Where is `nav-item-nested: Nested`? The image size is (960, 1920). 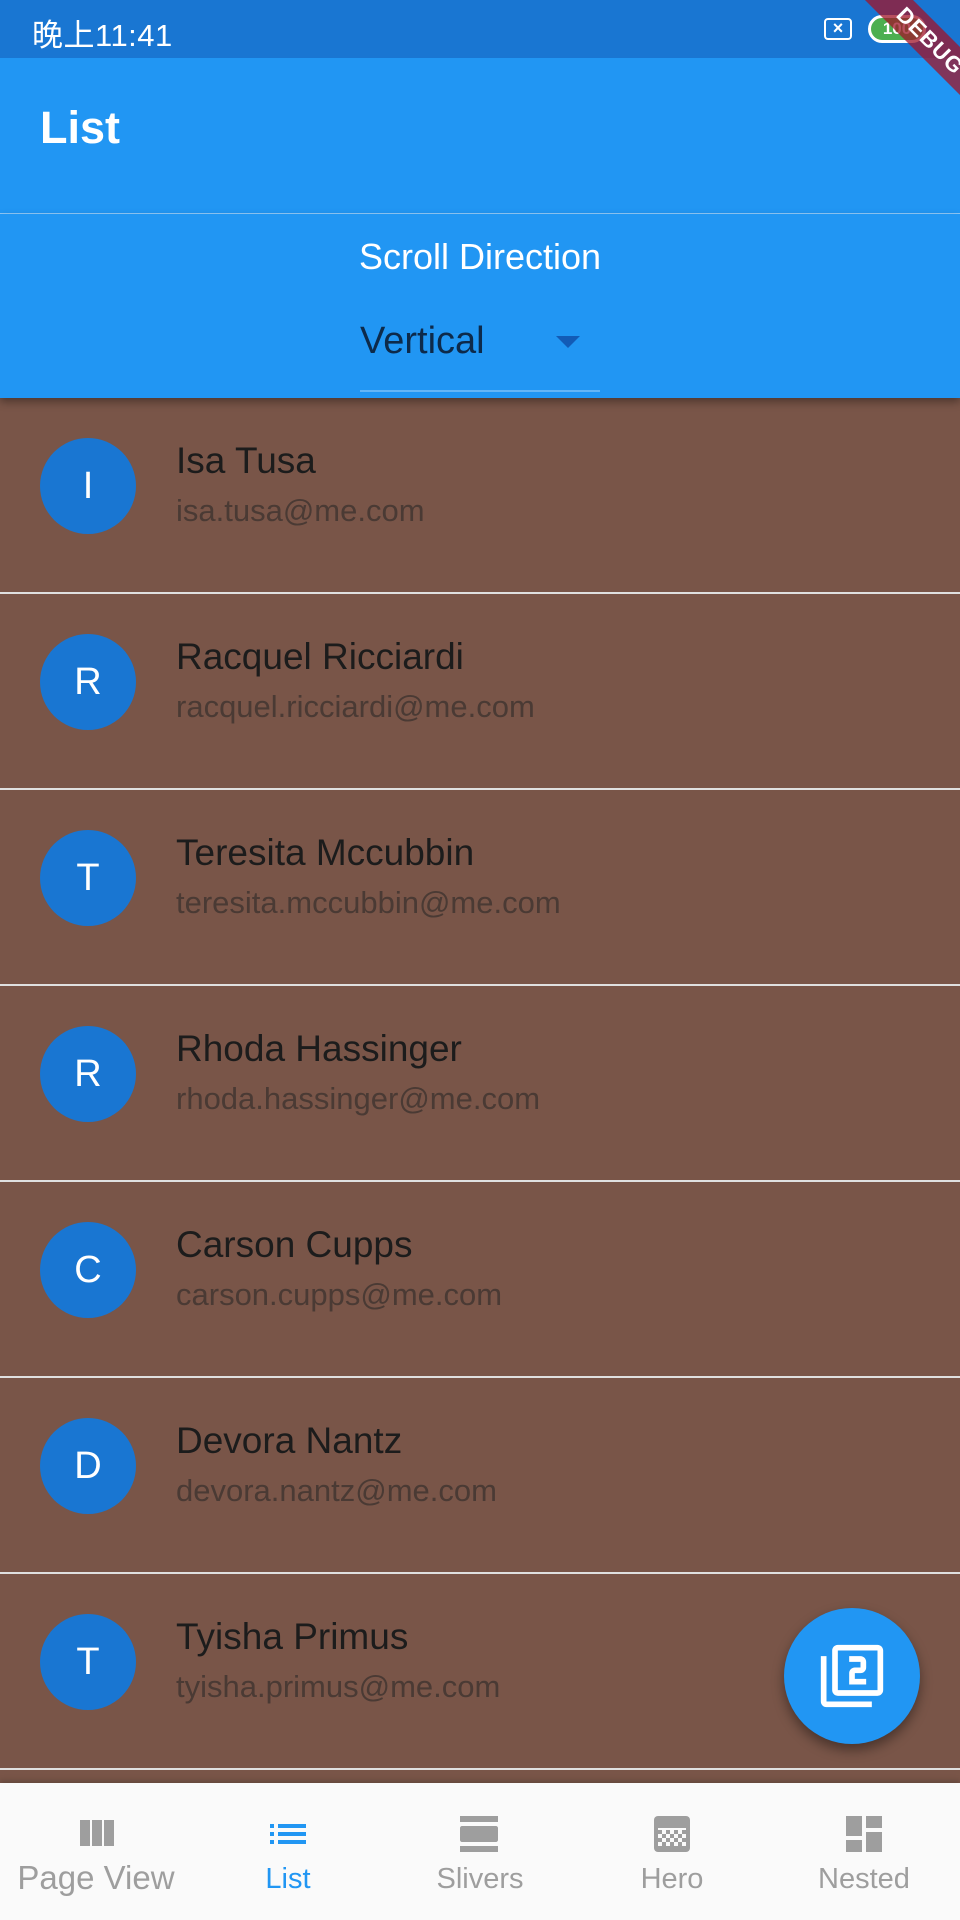 nav-item-nested: Nested is located at coordinates (864, 1851).